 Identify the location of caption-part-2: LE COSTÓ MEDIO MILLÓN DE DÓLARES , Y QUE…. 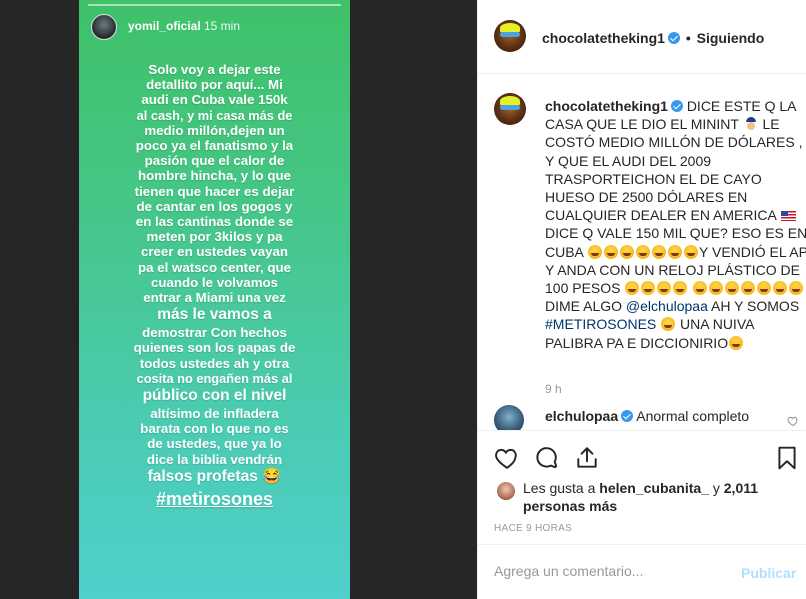
(674, 170).